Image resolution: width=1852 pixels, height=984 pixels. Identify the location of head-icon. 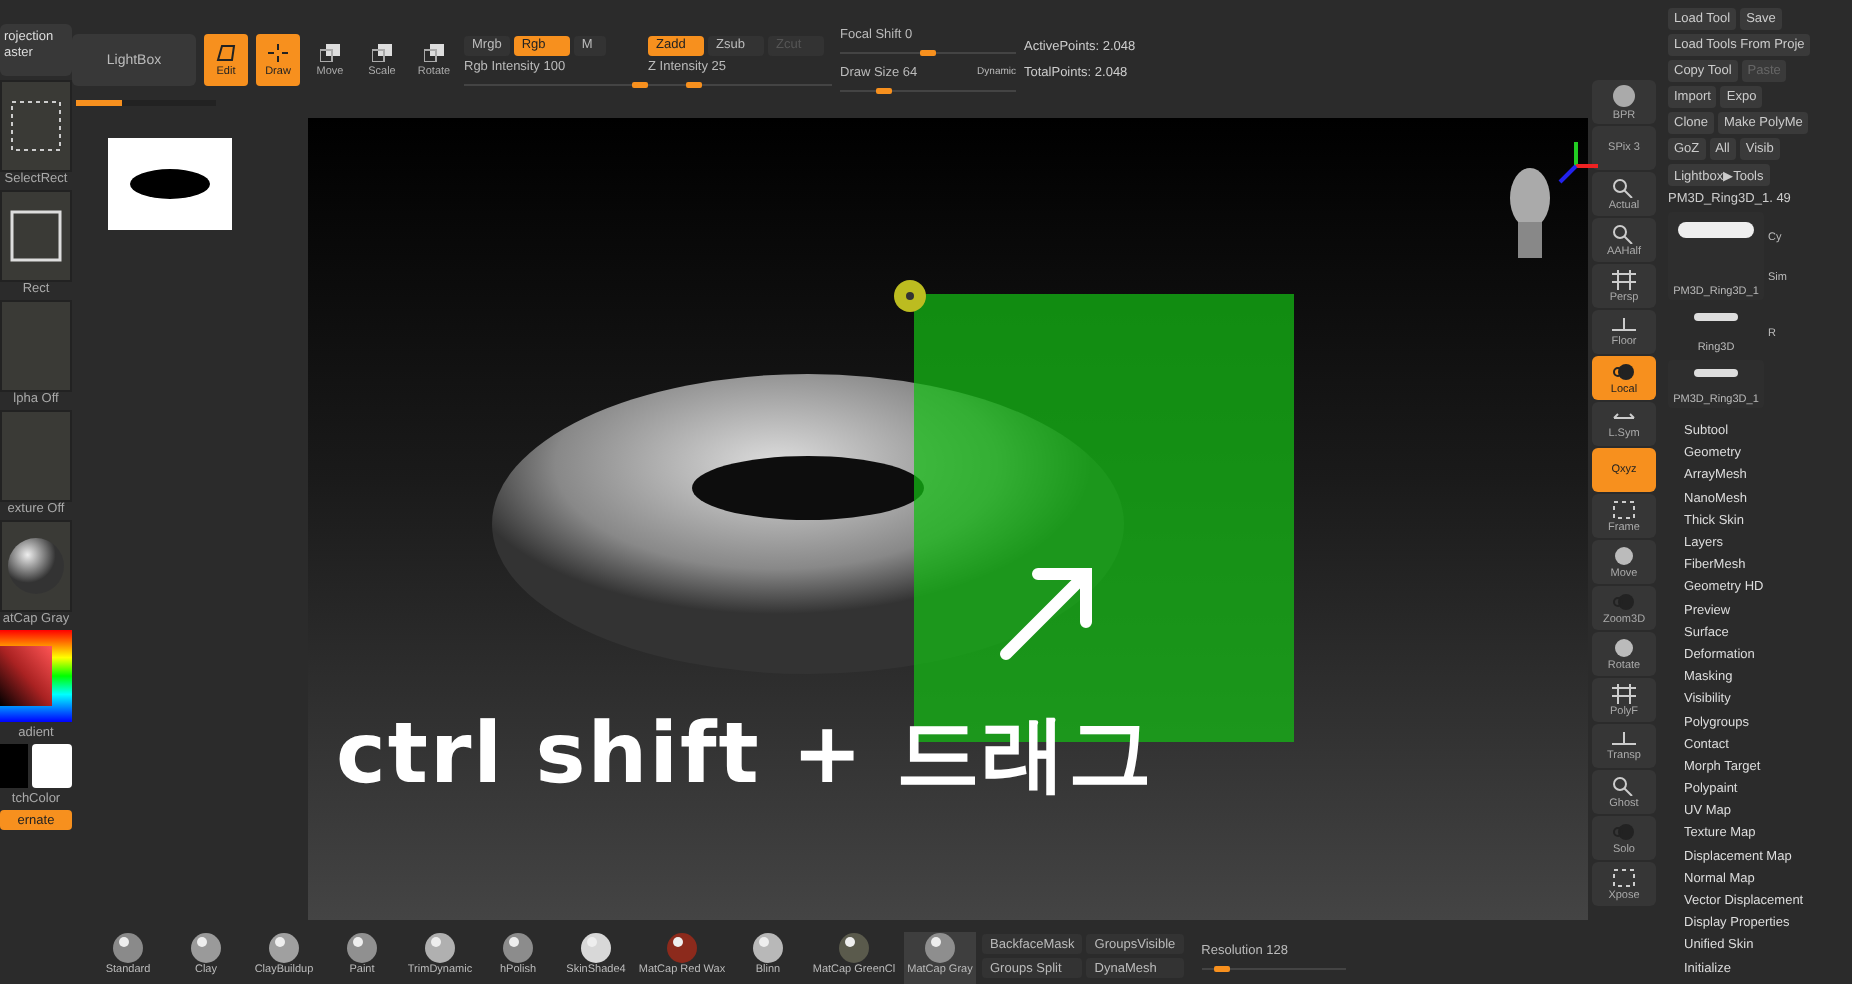
(1530, 212).